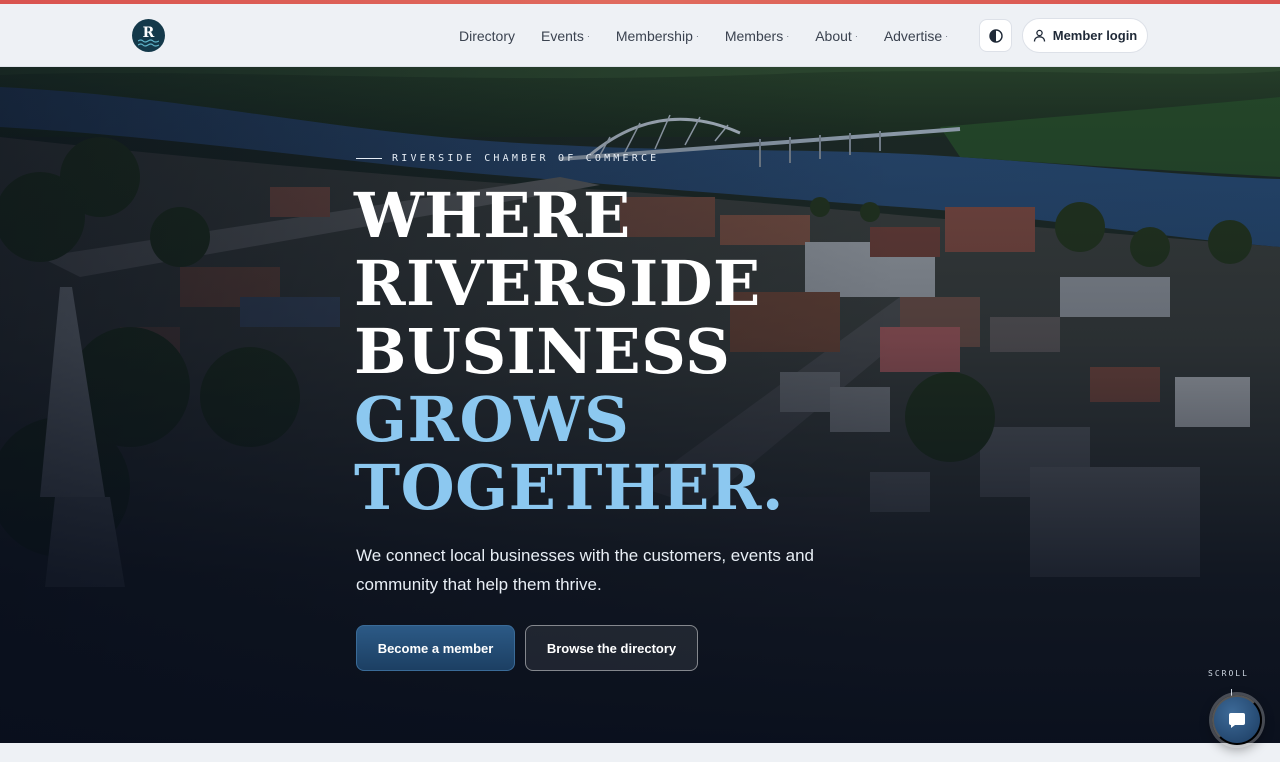  Describe the element at coordinates (526, 158) in the screenshot. I see `eyebrow-text: RIVERSIDE CHAMBER OF COMMERCE` at that location.